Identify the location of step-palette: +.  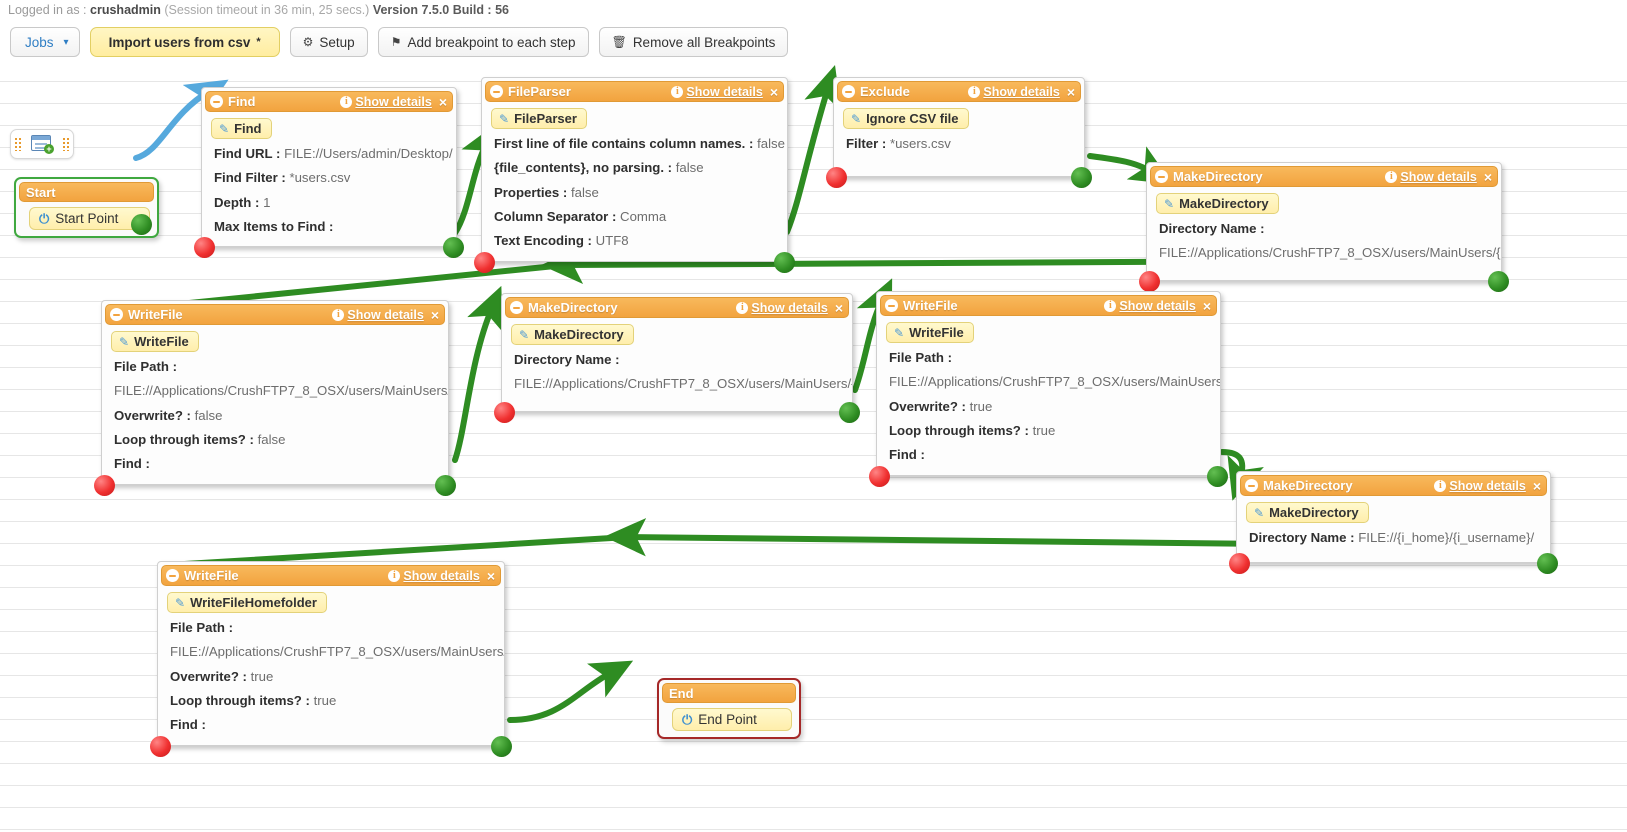
(42, 144).